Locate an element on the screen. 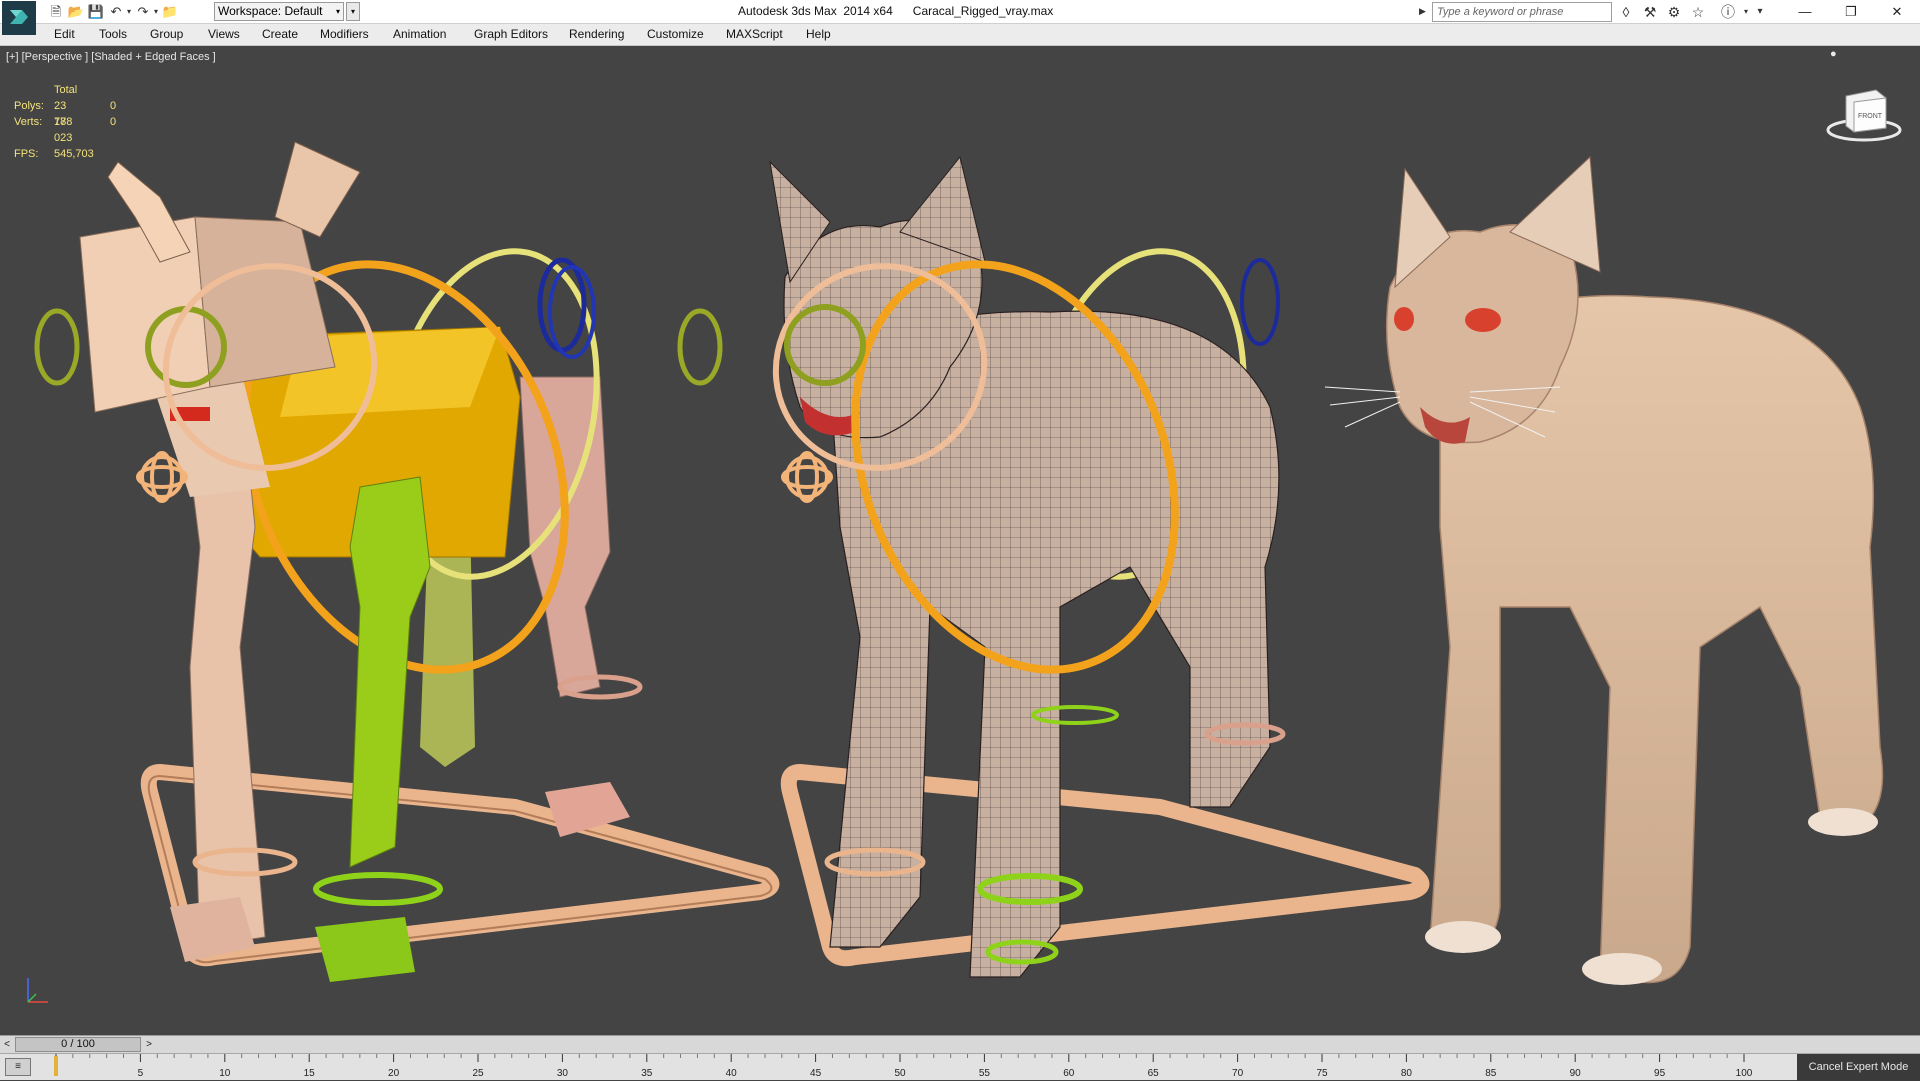 This screenshot has height=1081, width=1920. ruler-tick-label: 60 is located at coordinates (1069, 1073).